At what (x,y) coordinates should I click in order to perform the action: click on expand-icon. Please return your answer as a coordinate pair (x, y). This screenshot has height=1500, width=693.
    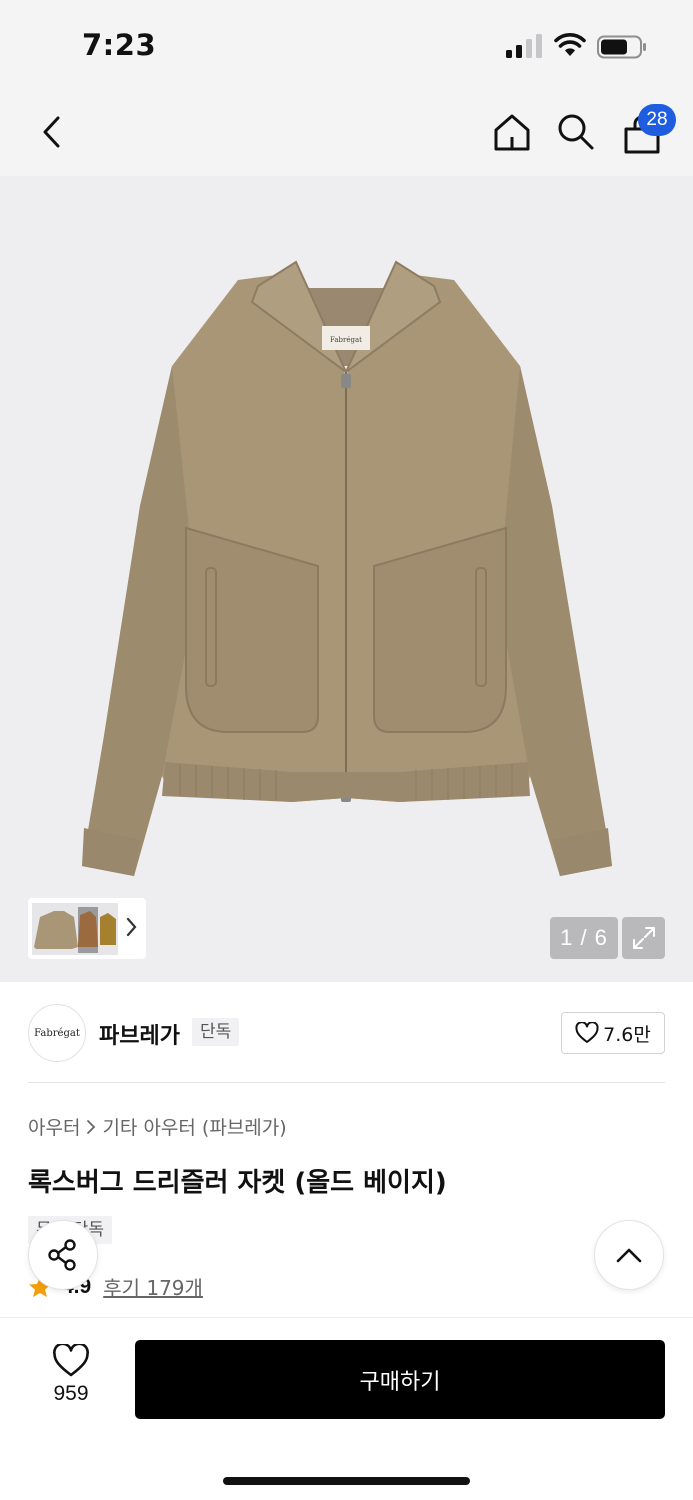
    Looking at the image, I should click on (643, 938).